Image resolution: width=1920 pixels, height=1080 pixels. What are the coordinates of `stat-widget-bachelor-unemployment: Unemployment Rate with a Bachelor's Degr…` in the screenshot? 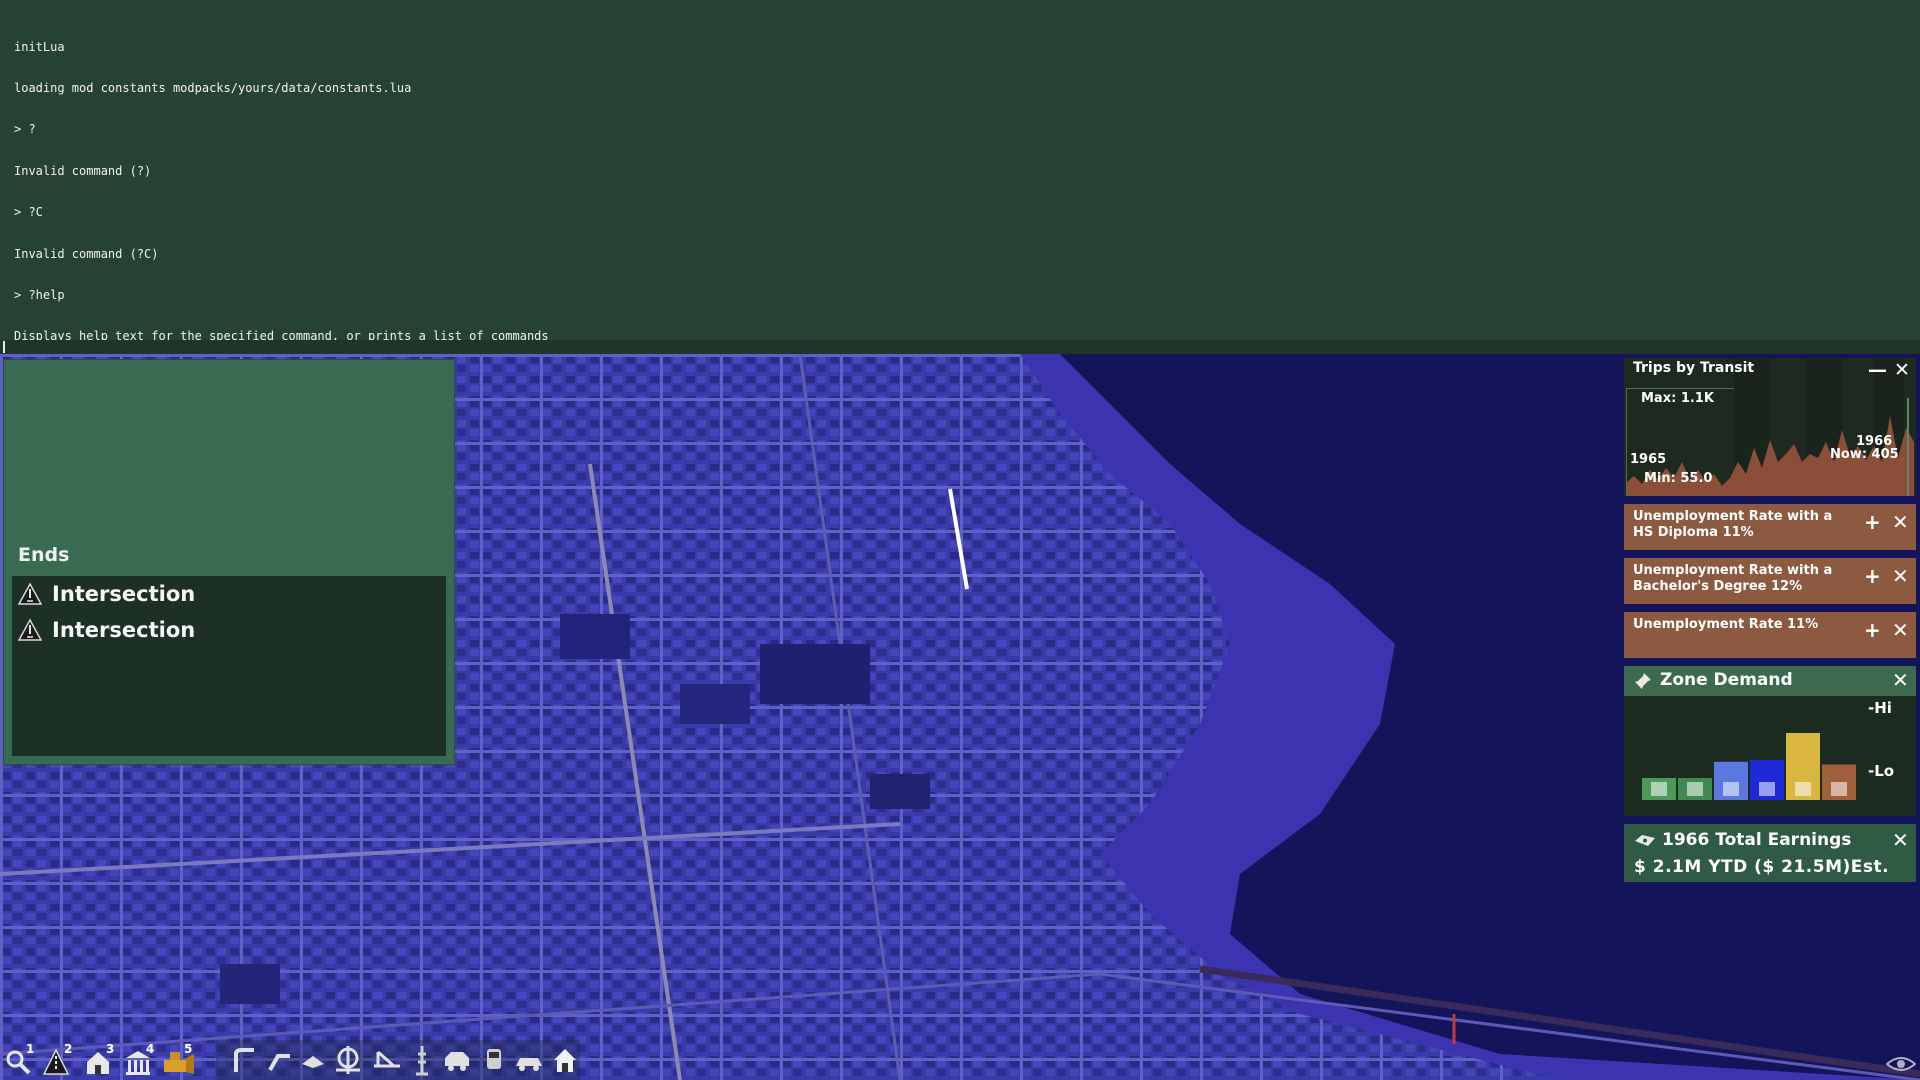 It's located at (1770, 581).